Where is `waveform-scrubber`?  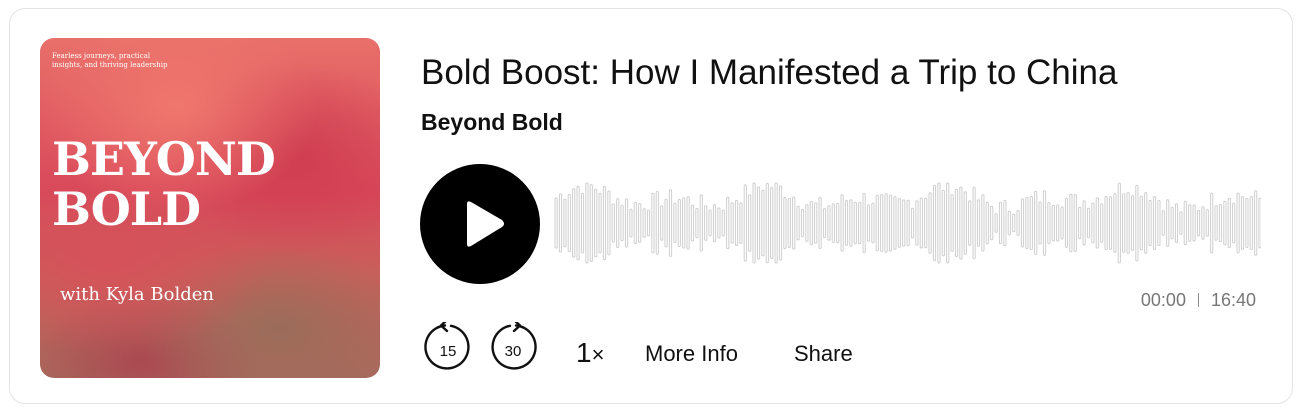 waveform-scrubber is located at coordinates (907, 223).